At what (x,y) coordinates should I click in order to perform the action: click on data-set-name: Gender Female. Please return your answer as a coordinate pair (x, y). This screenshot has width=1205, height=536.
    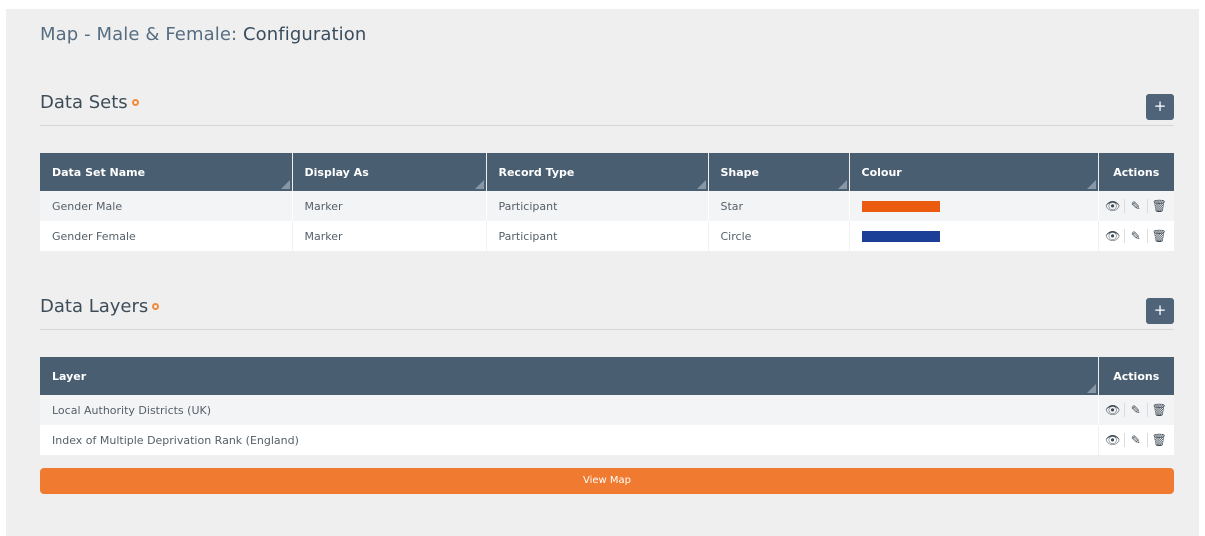
    Looking at the image, I should click on (166, 236).